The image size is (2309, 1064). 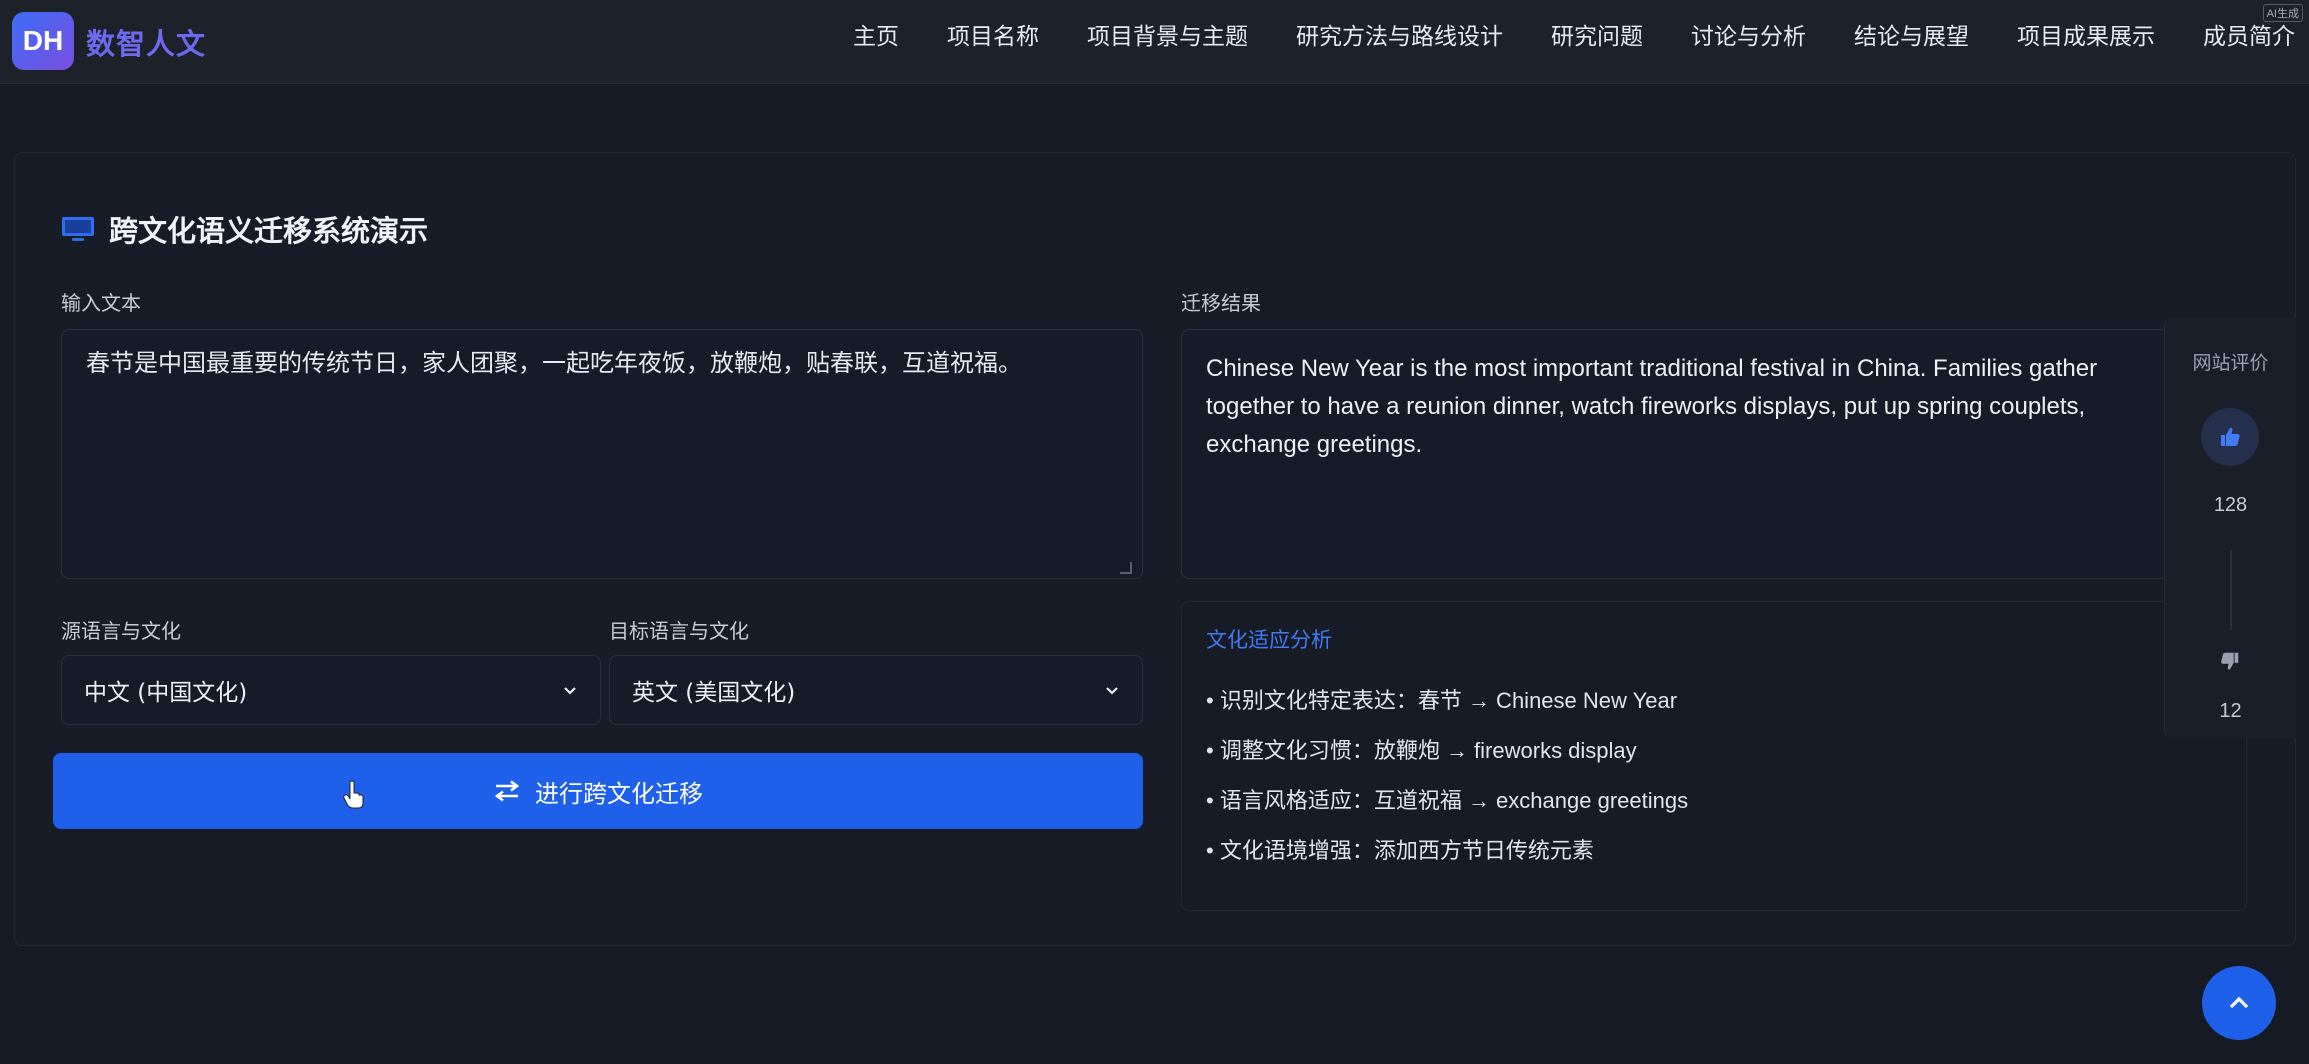 I want to click on input-label: 输入文本, so click(x=101, y=303).